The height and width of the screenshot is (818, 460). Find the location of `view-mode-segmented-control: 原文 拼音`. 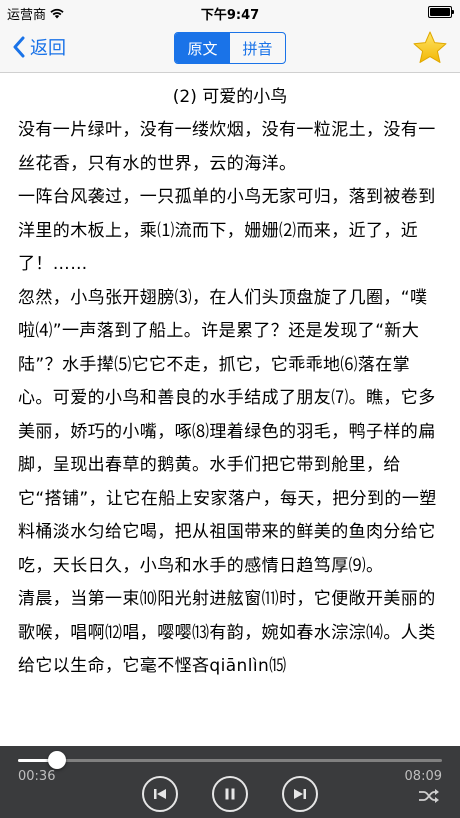

view-mode-segmented-control: 原文 拼音 is located at coordinates (230, 48).